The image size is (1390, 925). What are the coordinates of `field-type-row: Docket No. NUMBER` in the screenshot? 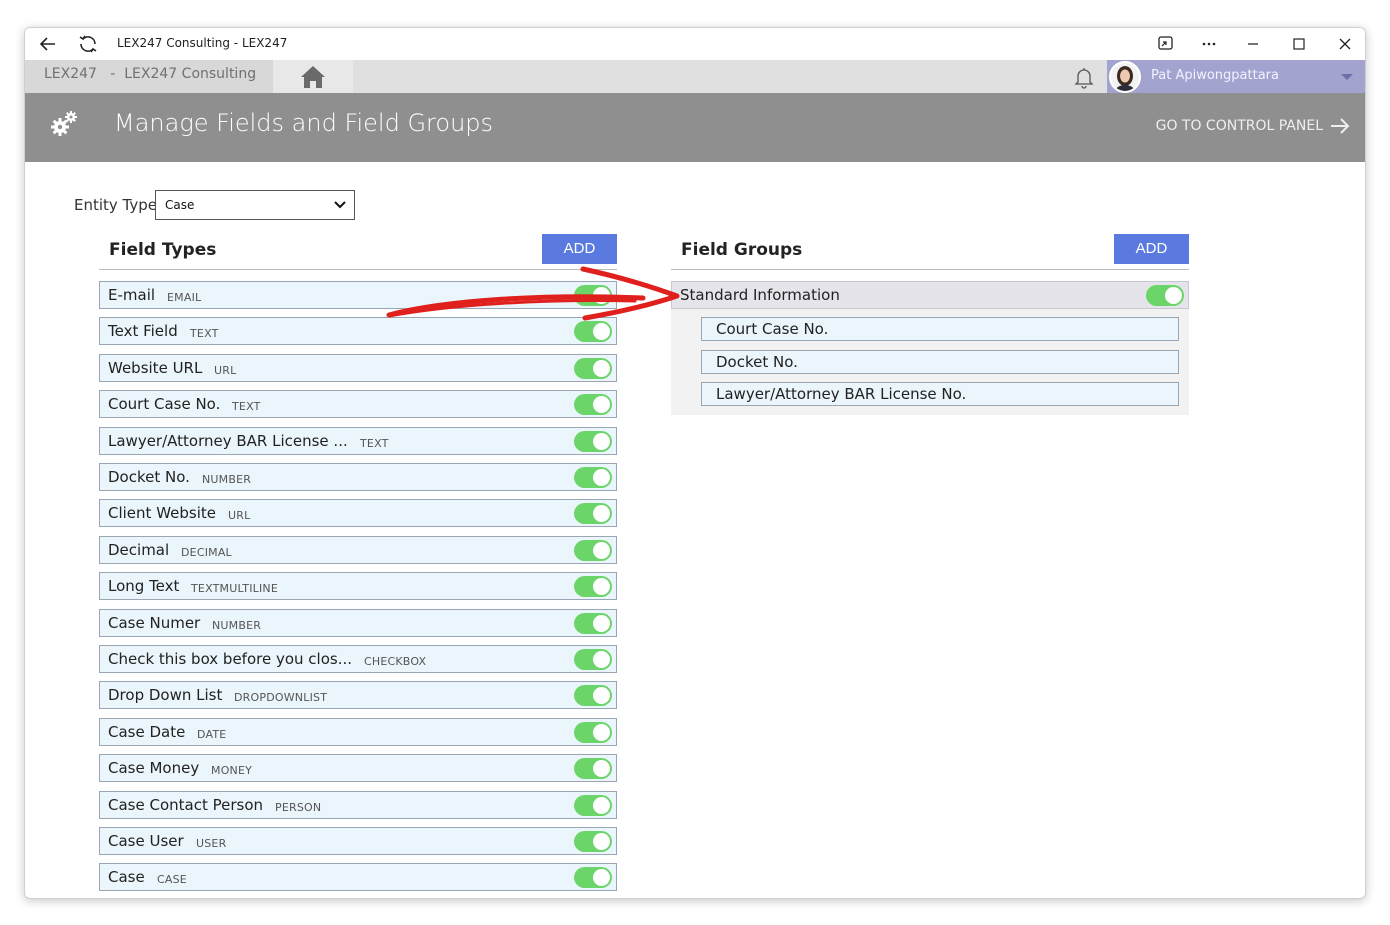 It's located at (358, 477).